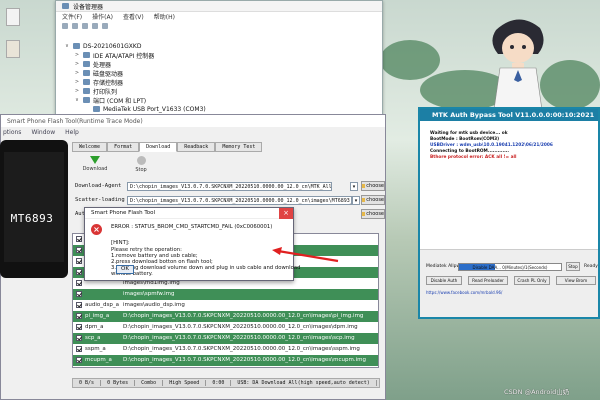 This screenshot has width=600, height=400. Describe the element at coordinates (154, 109) in the screenshot. I see `device-tree-label: MediaTek USB Port_V1633 (COM3)` at that location.